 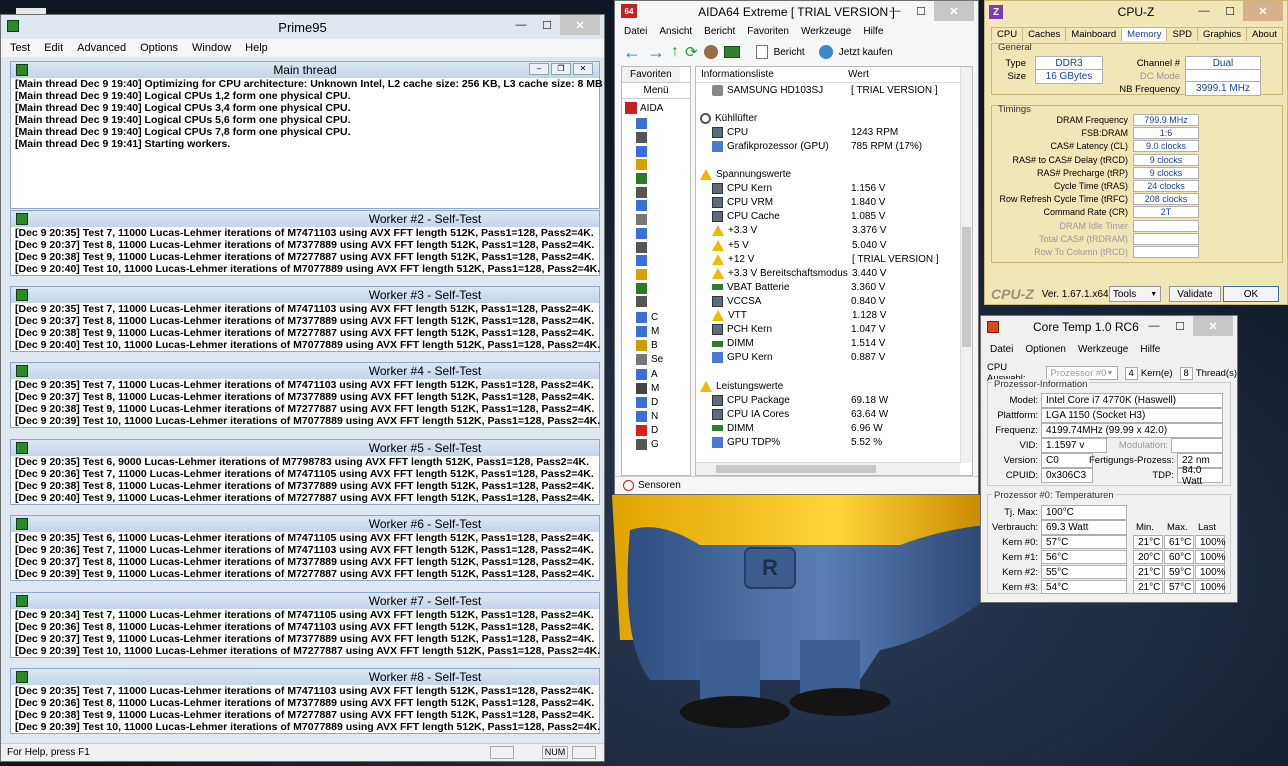 What do you see at coordinates (836, 428) in the screenshot?
I see `sensor-row: DIMM 6.96 W` at bounding box center [836, 428].